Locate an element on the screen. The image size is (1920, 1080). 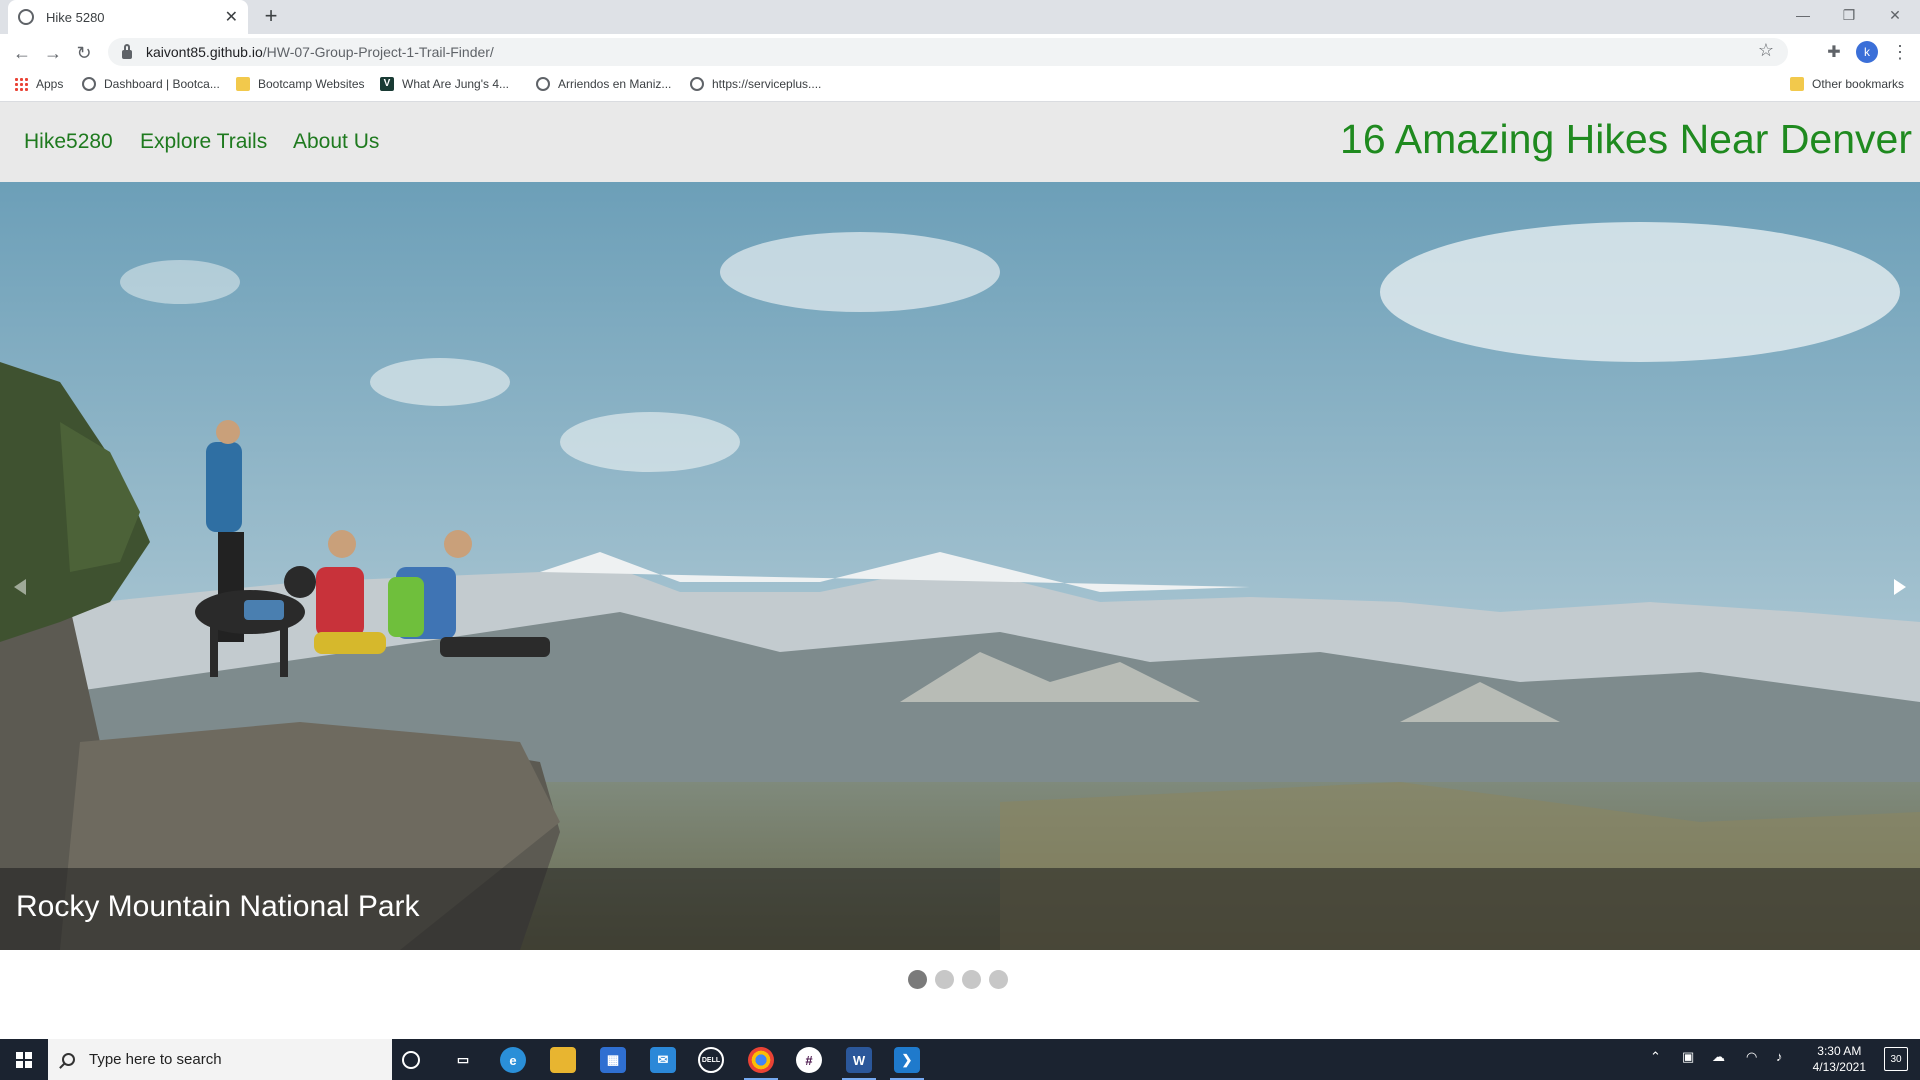
file-explorer-icon is located at coordinates (563, 1060).